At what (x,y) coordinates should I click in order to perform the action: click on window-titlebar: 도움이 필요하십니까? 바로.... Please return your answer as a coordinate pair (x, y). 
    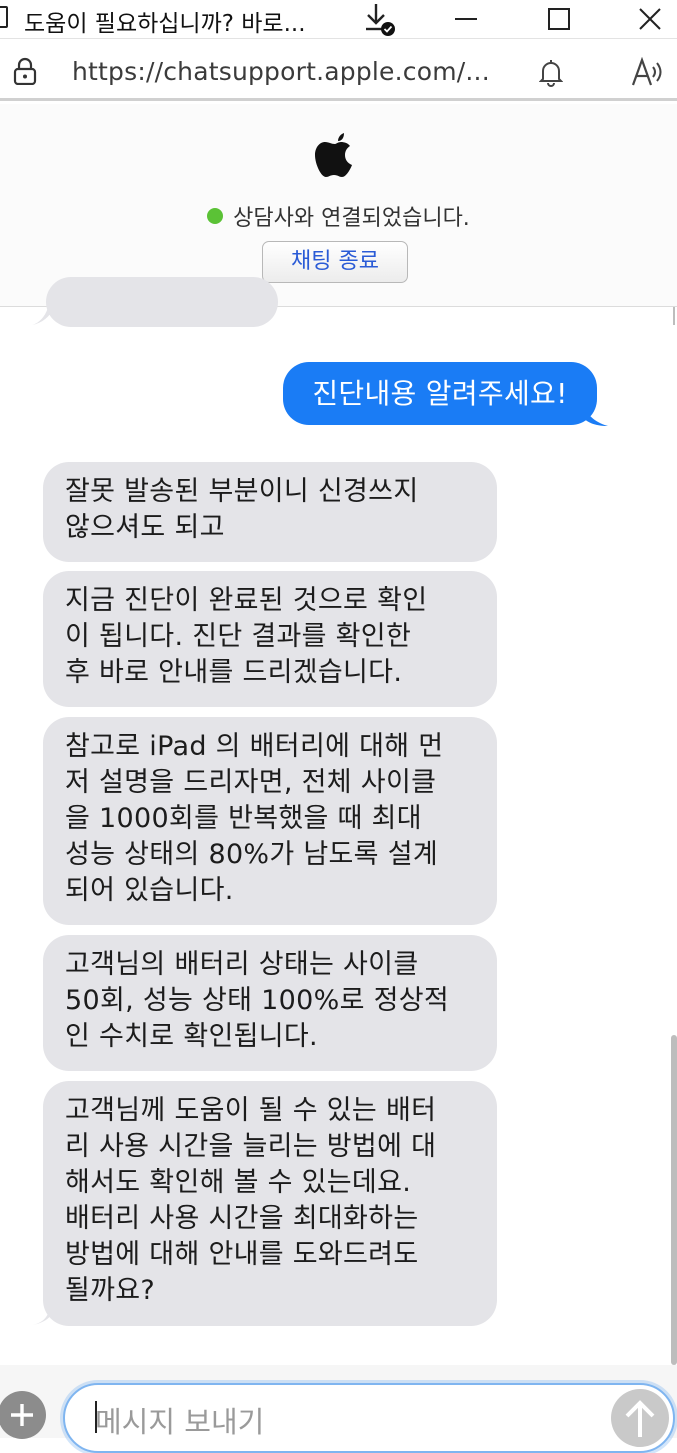
    Looking at the image, I should click on (338, 19).